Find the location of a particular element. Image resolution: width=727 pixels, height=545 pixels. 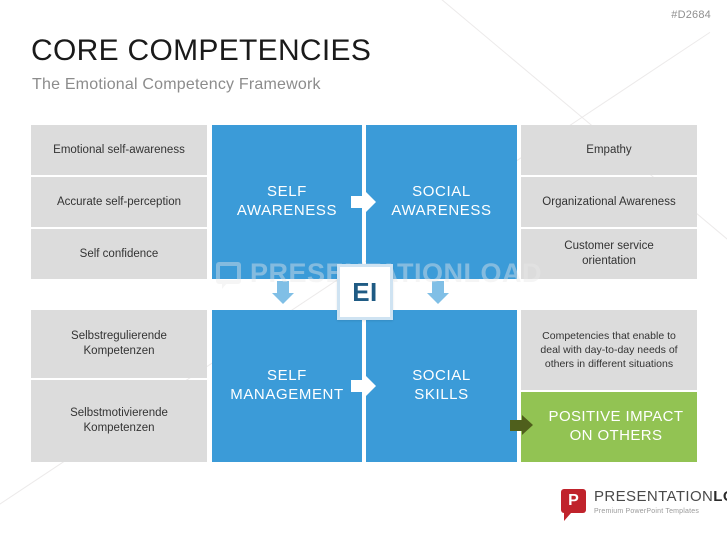

quadrant-social-awareness-label: SOCIAL AWARENESS is located at coordinates (441, 201).